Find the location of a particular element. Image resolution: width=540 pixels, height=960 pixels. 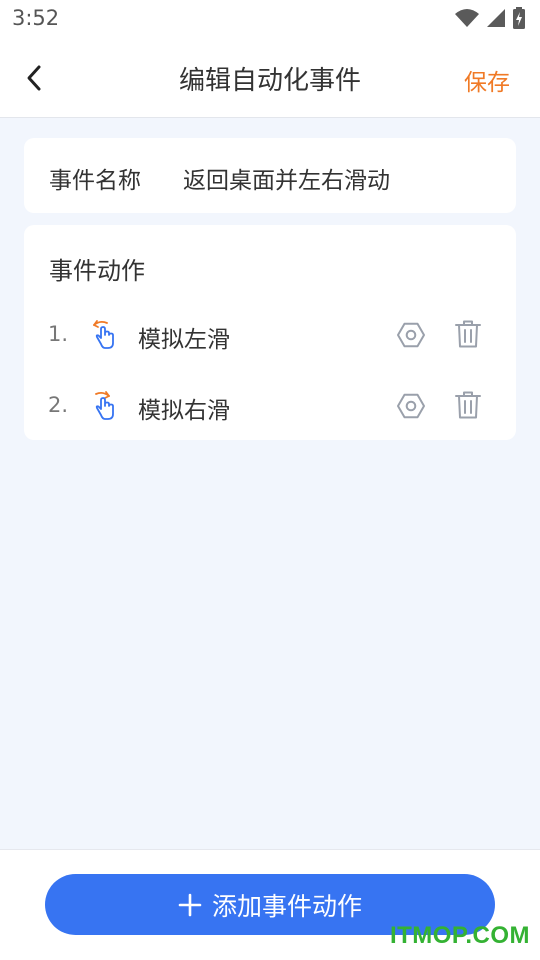

action-label: 模拟右滑 is located at coordinates (184, 411).